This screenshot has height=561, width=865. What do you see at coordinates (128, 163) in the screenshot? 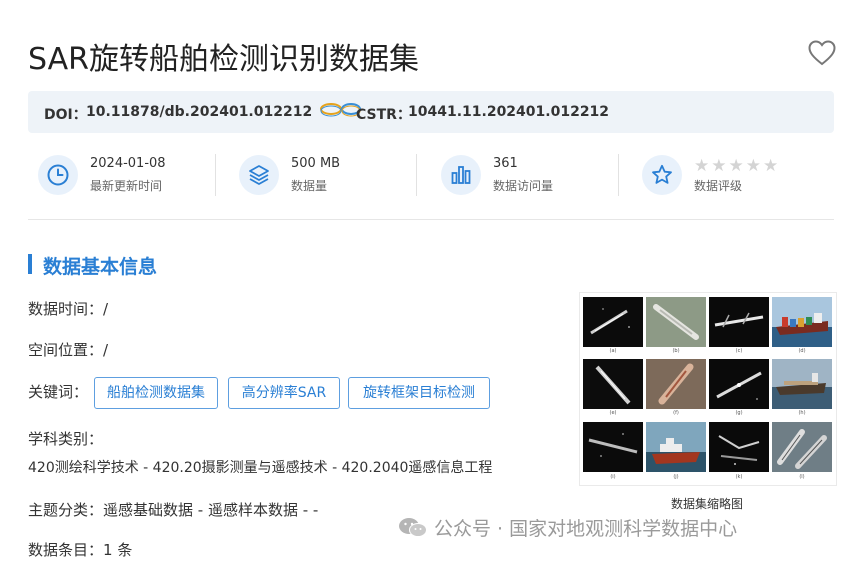
I see `stat-value: 2024-01-08` at bounding box center [128, 163].